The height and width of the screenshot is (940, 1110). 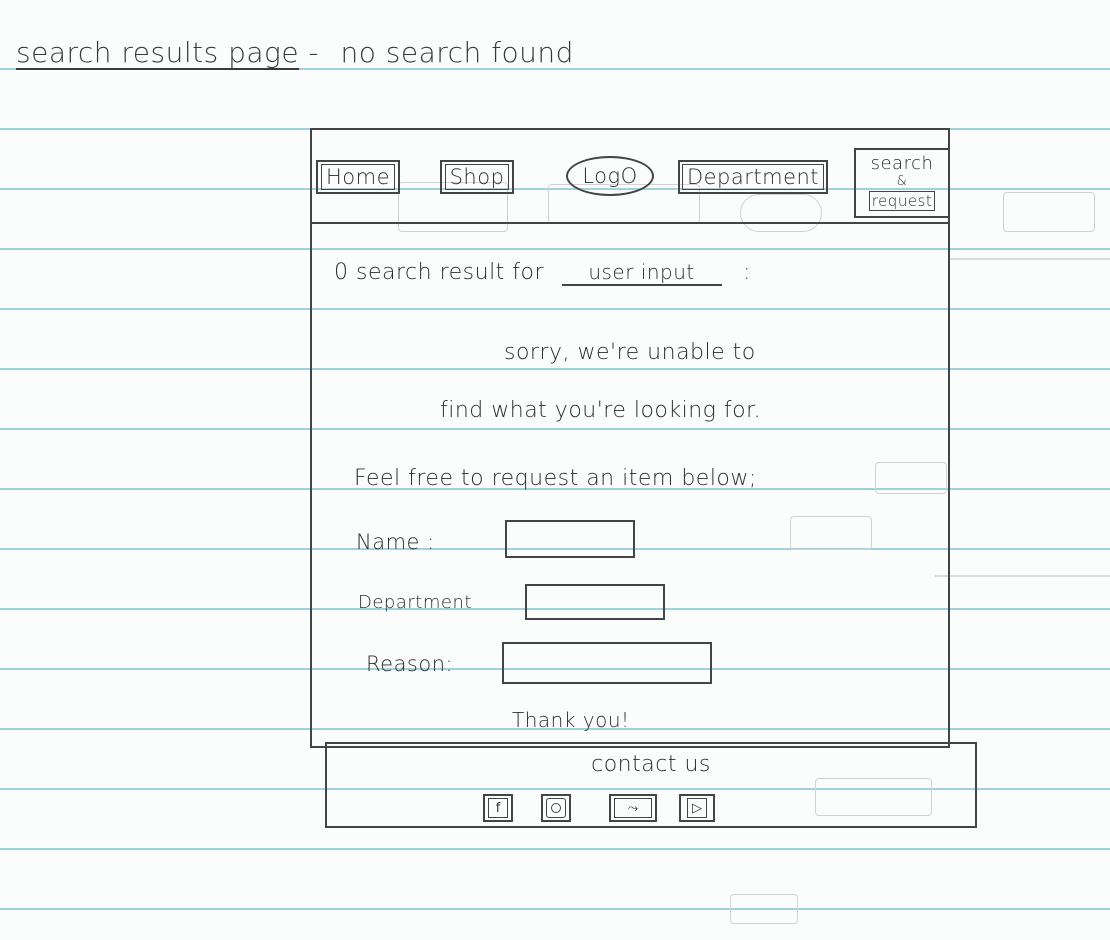 I want to click on nav-search-request-button: search & request, so click(x=902, y=183).